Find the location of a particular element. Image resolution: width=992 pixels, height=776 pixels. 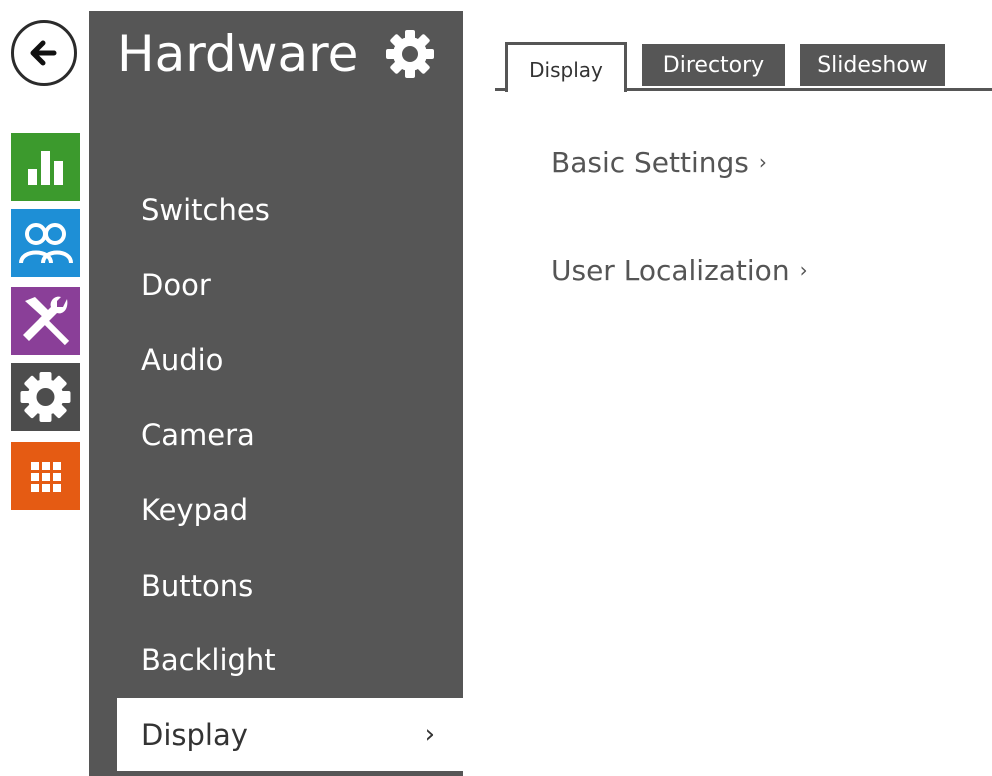

sidebar-item-label: Switches is located at coordinates (205, 209).